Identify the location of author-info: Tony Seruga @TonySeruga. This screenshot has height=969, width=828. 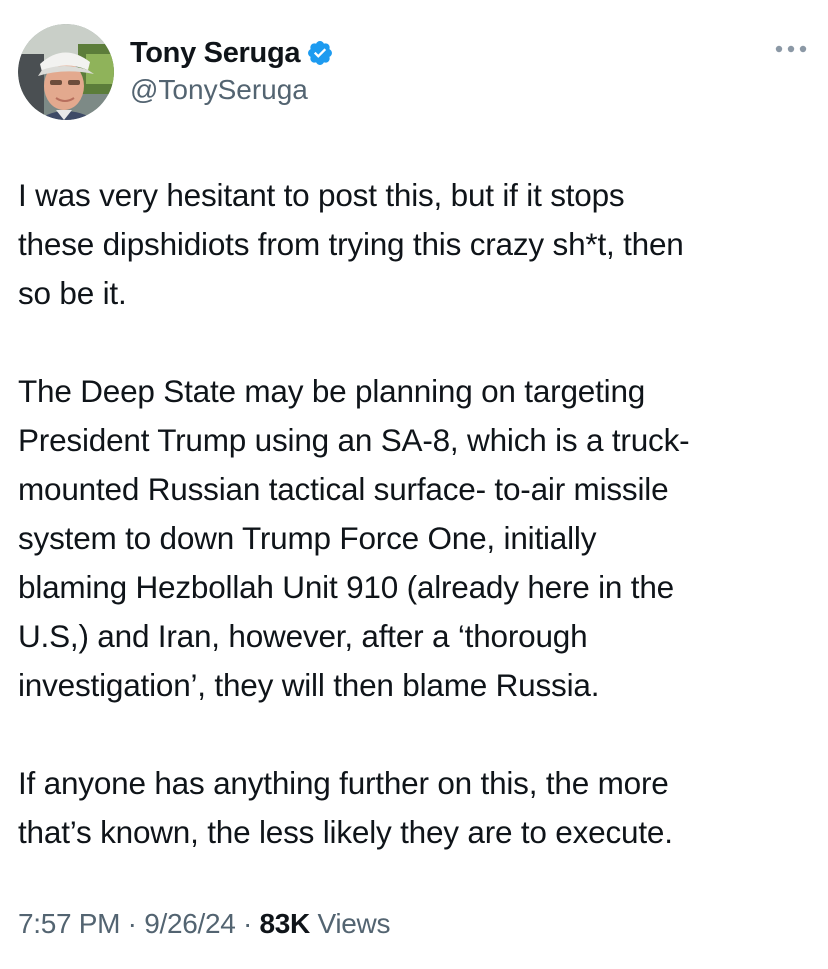
(232, 70).